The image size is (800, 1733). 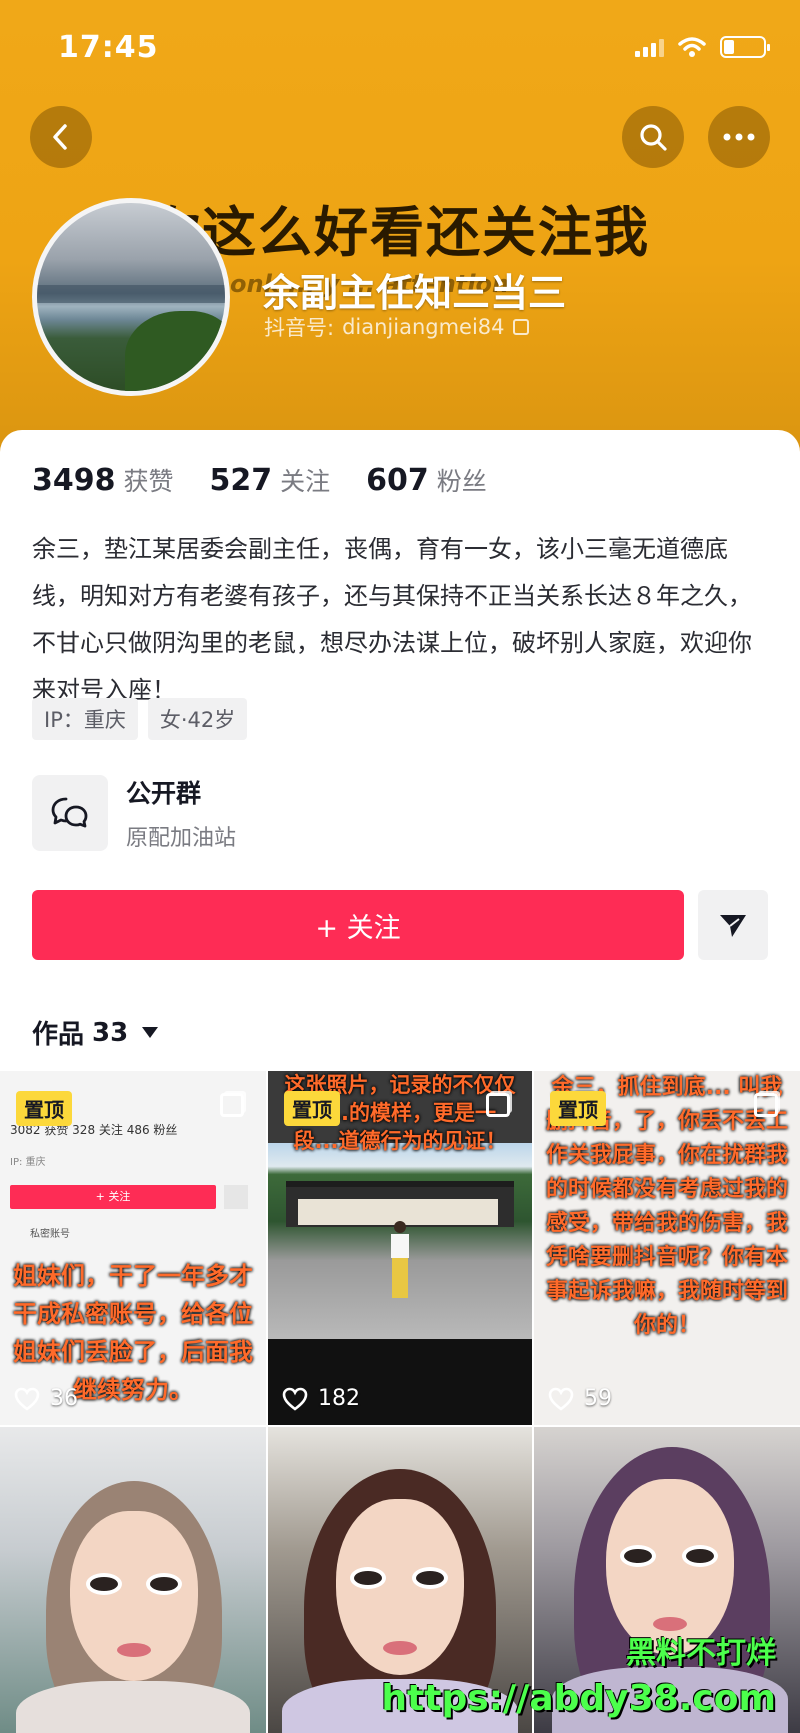 I want to click on likes-count: 3498, so click(x=74, y=480).